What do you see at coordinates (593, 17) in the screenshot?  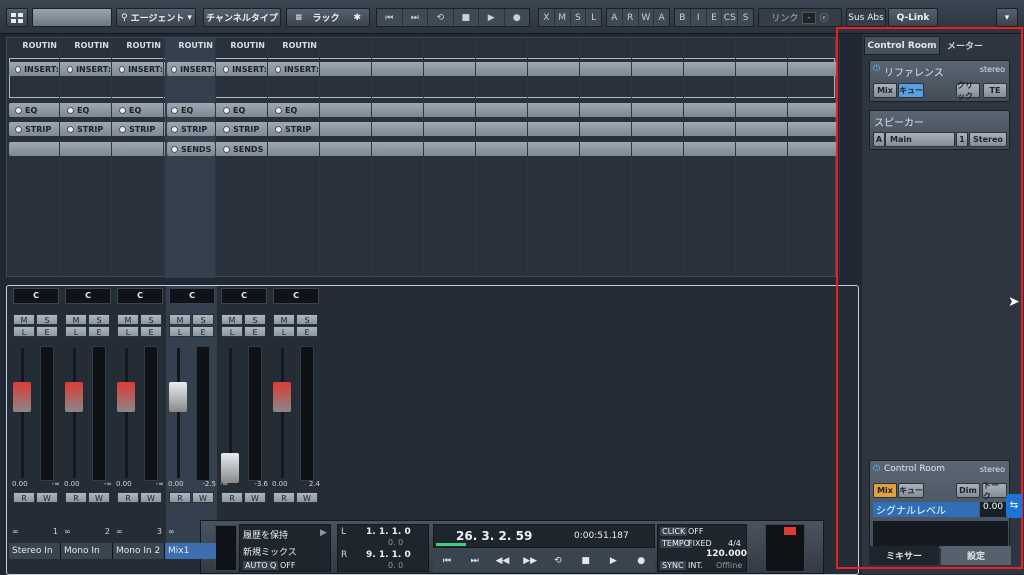 I see `view-l-button: L` at bounding box center [593, 17].